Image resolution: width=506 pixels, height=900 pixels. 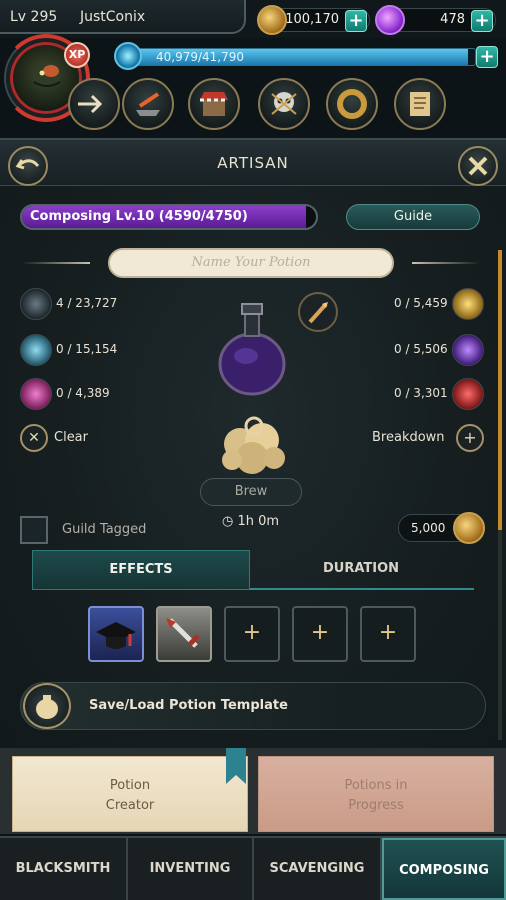 I want to click on graduation-cap-icon, so click(x=116, y=635).